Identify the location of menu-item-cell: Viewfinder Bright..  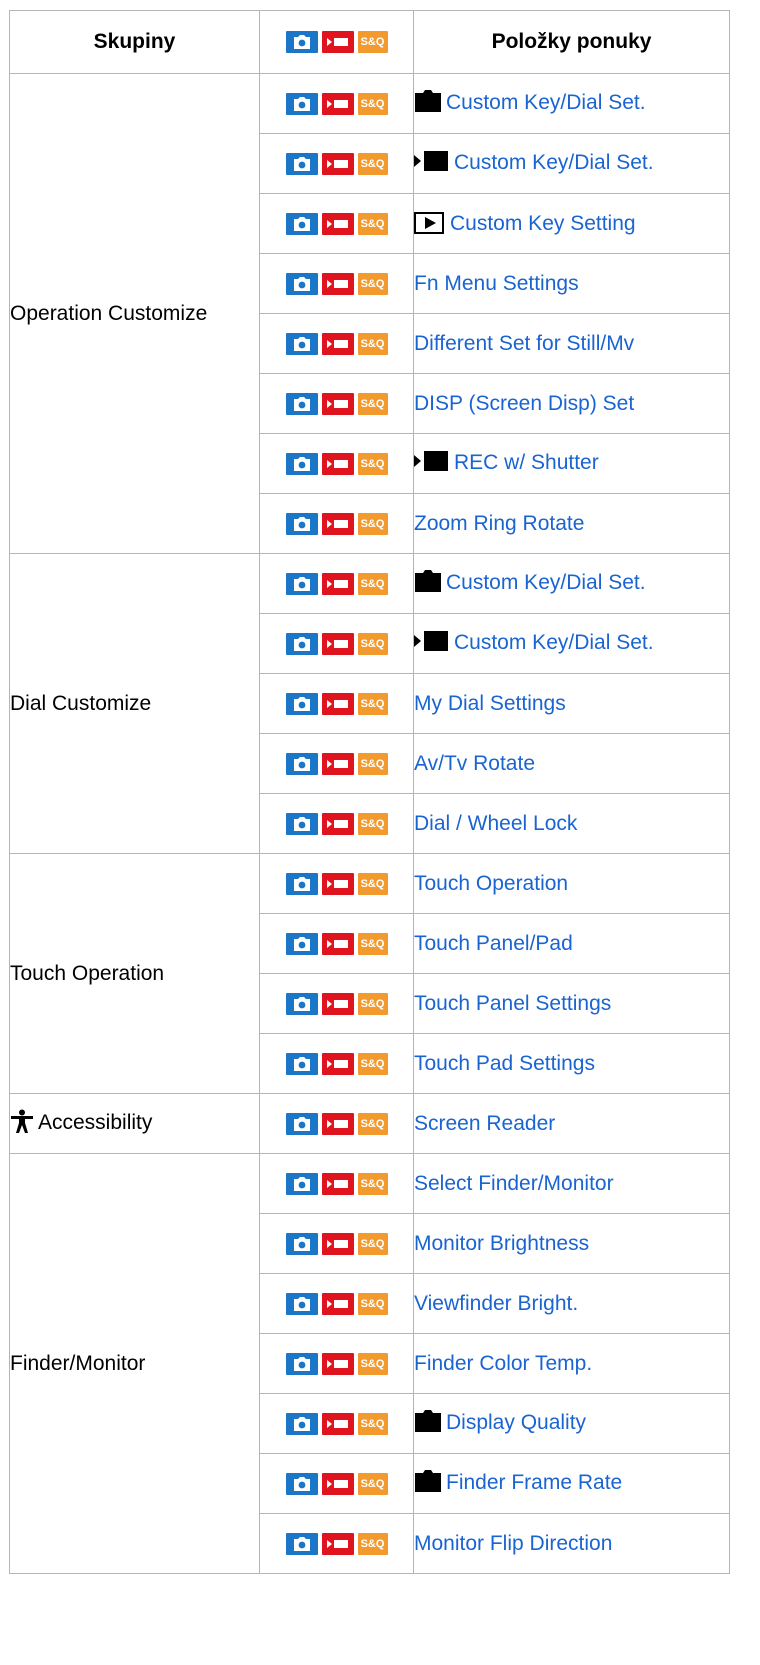
(571, 1303).